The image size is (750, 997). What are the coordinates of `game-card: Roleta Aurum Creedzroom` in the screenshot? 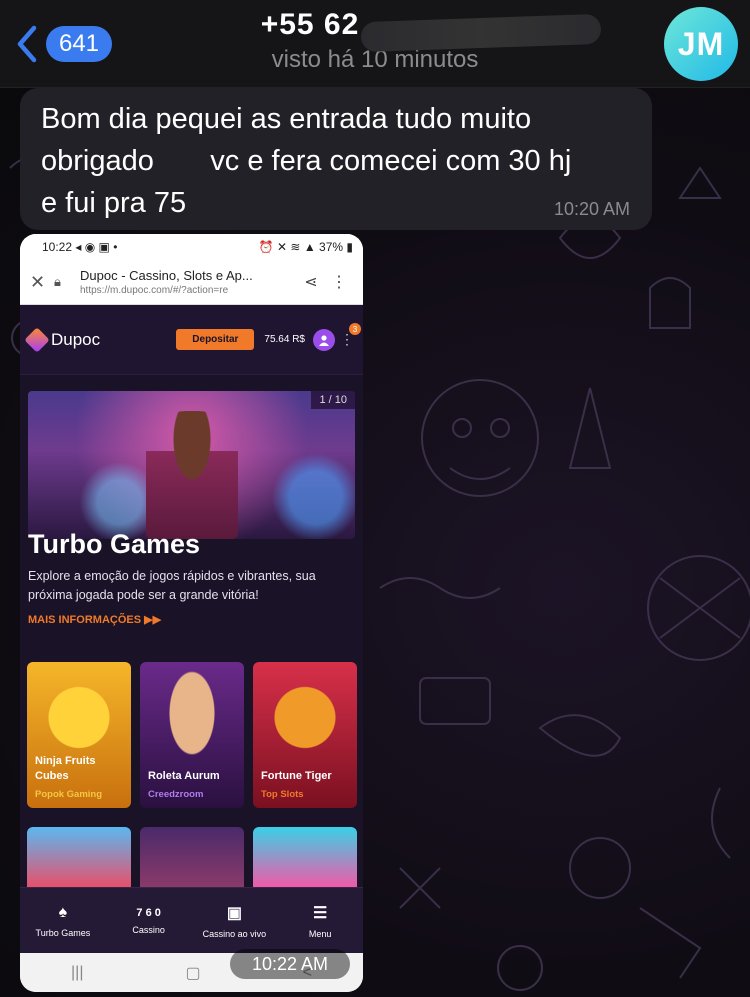 It's located at (192, 735).